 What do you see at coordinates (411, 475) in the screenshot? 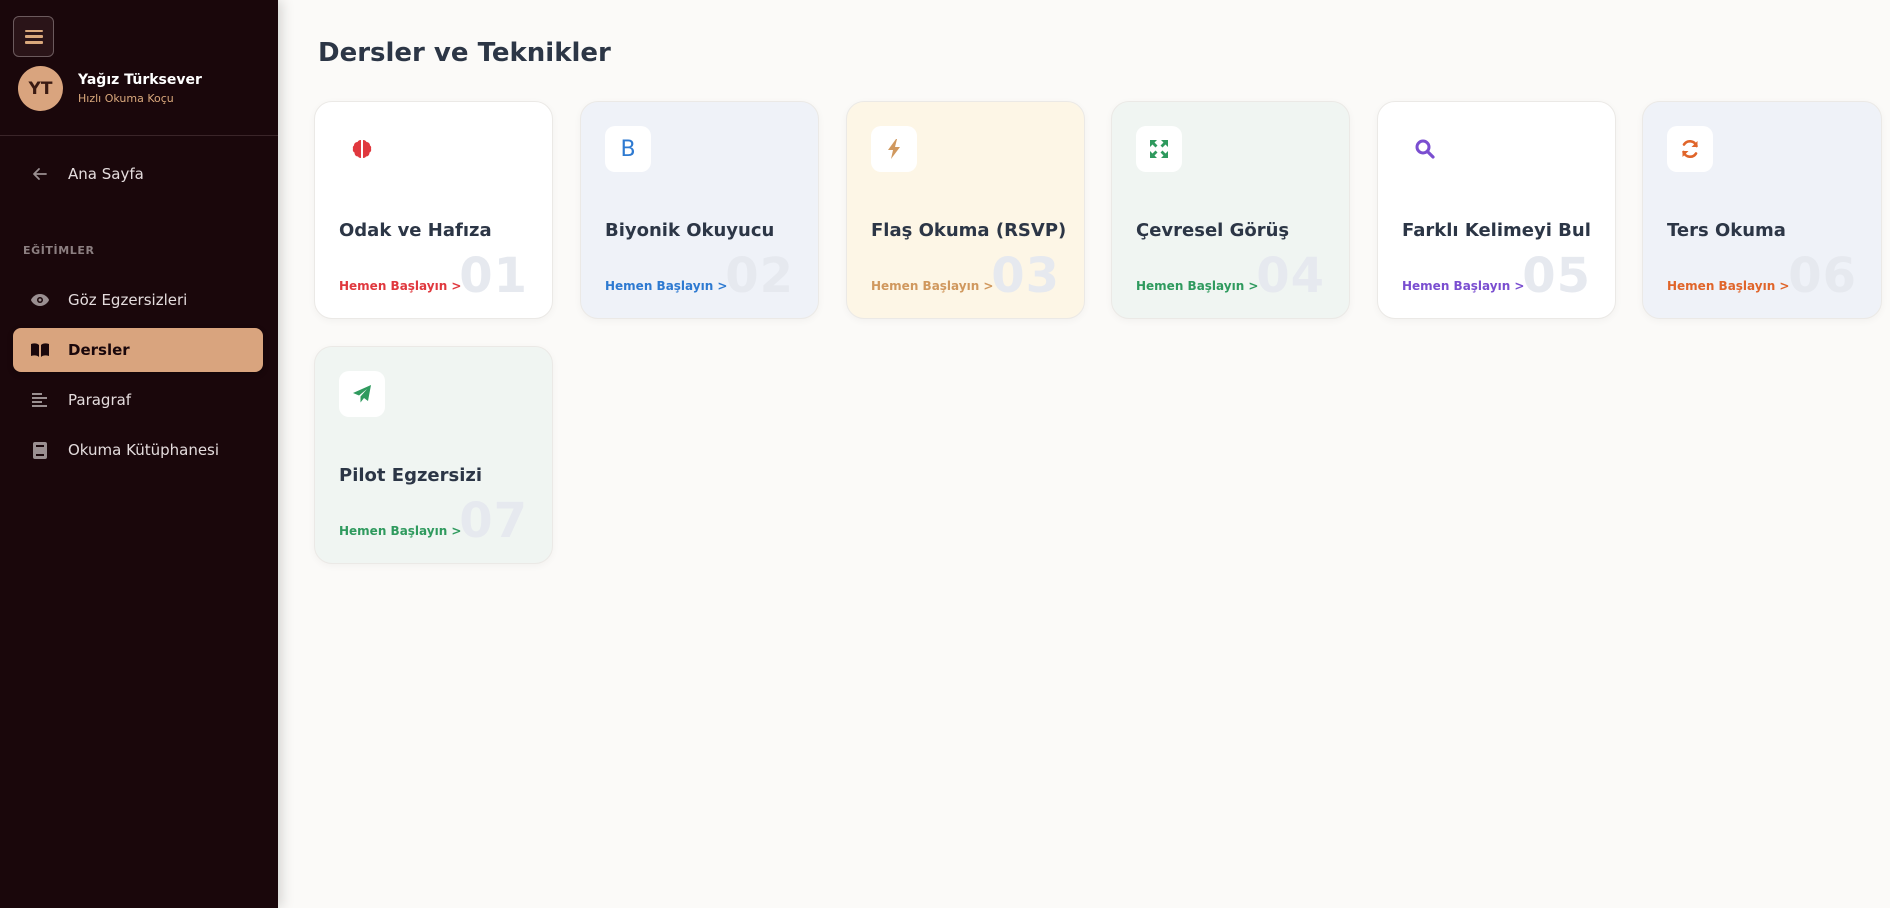
I see `card-title: Pilot Egzersizi` at bounding box center [411, 475].